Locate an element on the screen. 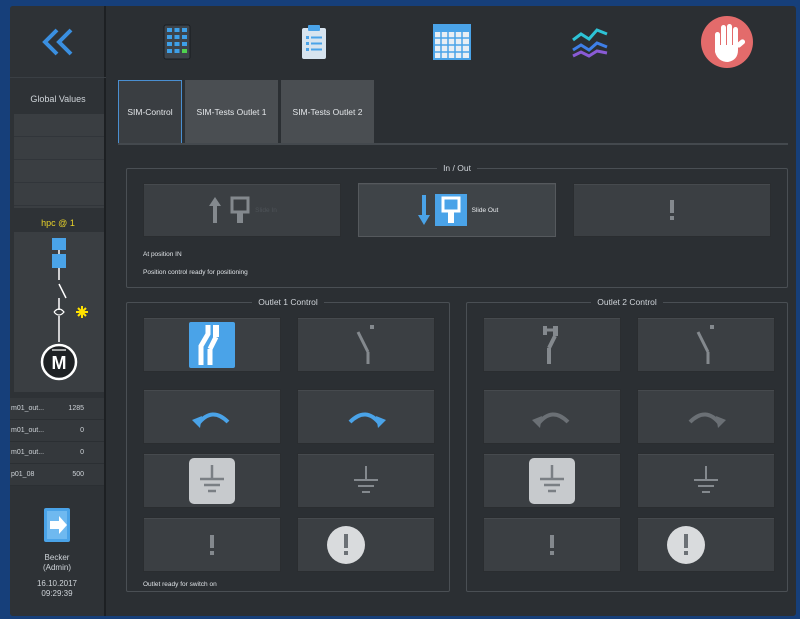 The width and height of the screenshot is (800, 619). inout-status-2: Position control ready for positioning is located at coordinates (195, 272).